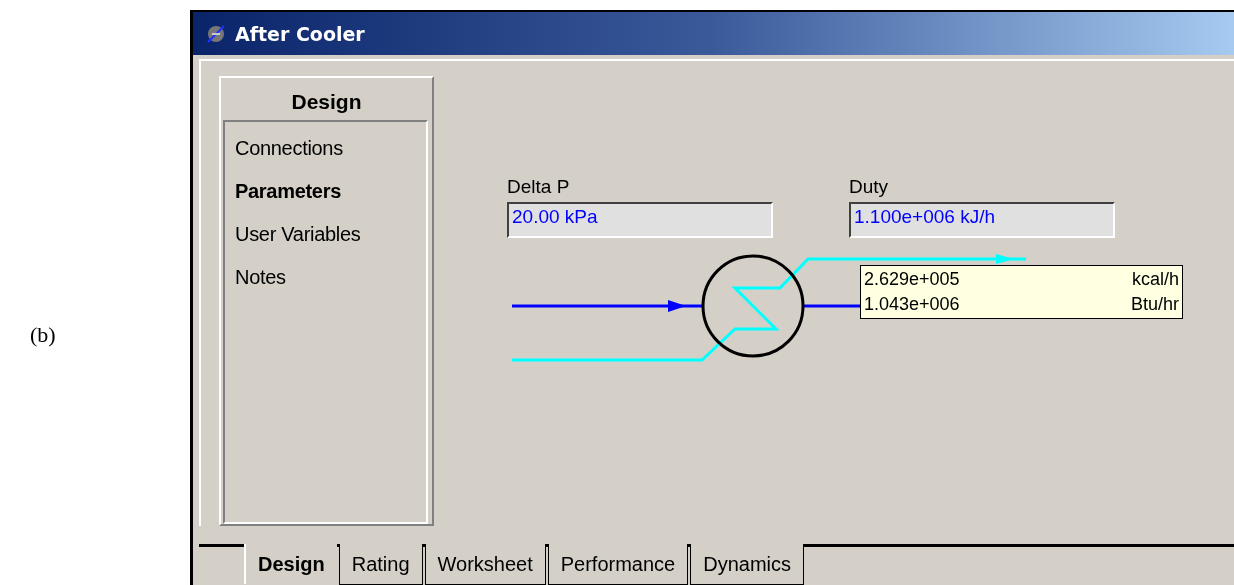 This screenshot has height=585, width=1234. I want to click on outlet-stream-line, so click(832, 306).